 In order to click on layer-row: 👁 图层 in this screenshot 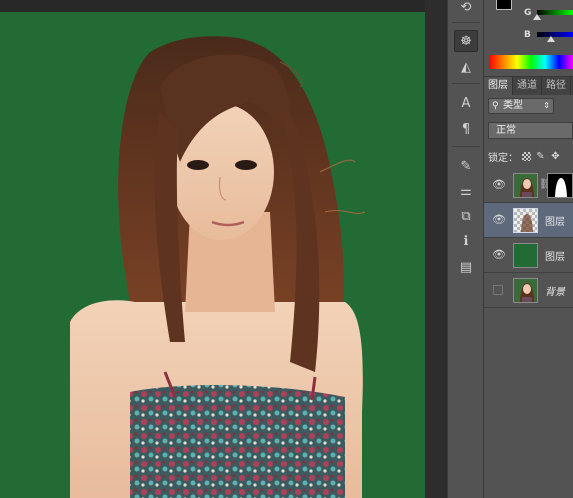, I will do `click(528, 255)`.